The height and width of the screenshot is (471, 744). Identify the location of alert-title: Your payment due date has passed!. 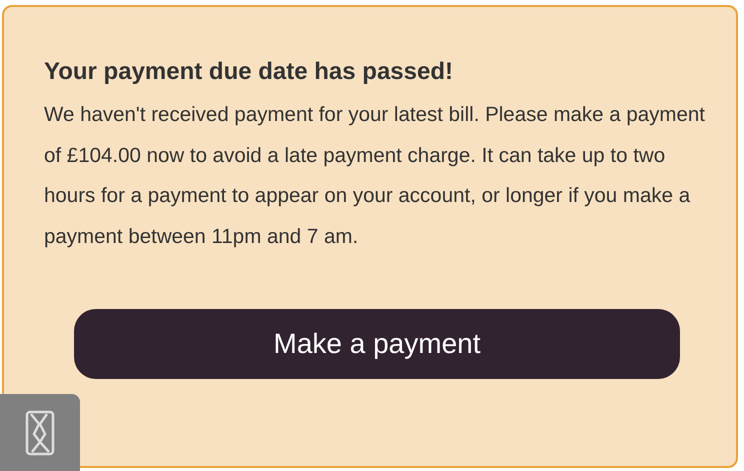
(249, 72).